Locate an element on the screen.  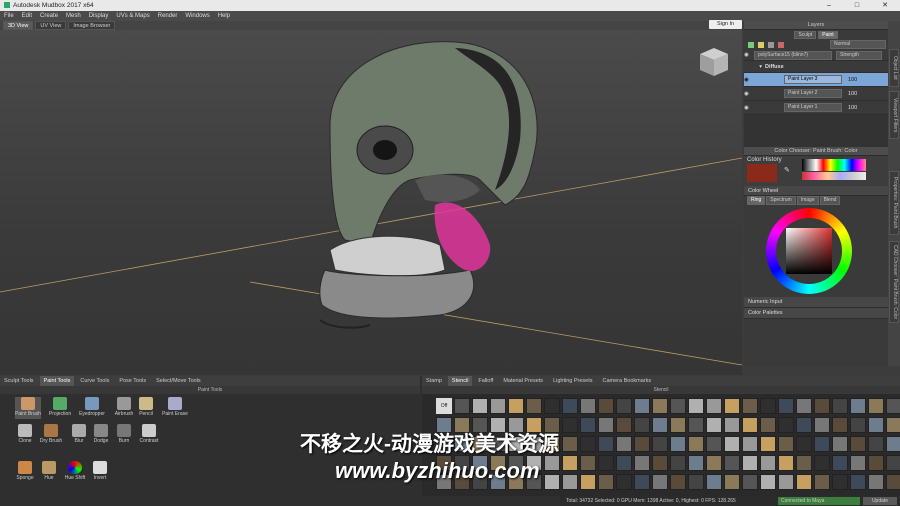
tab-falloff: Falloff is located at coordinates (485, 381).